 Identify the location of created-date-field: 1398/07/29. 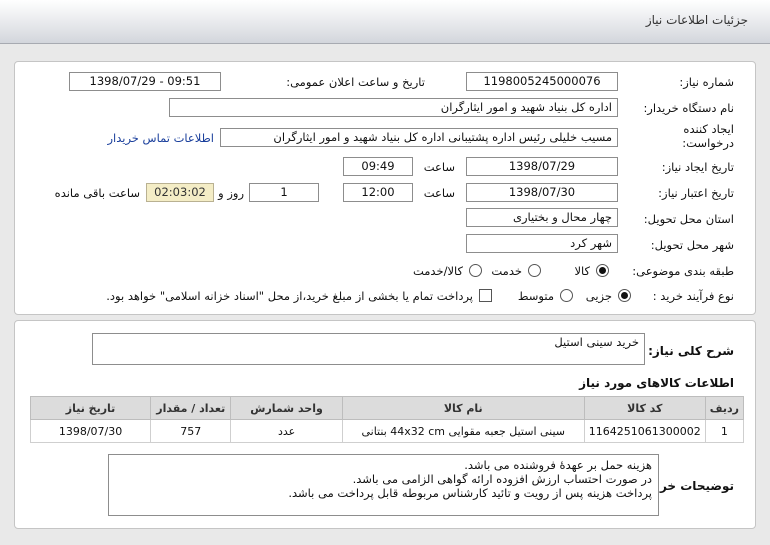
(542, 166).